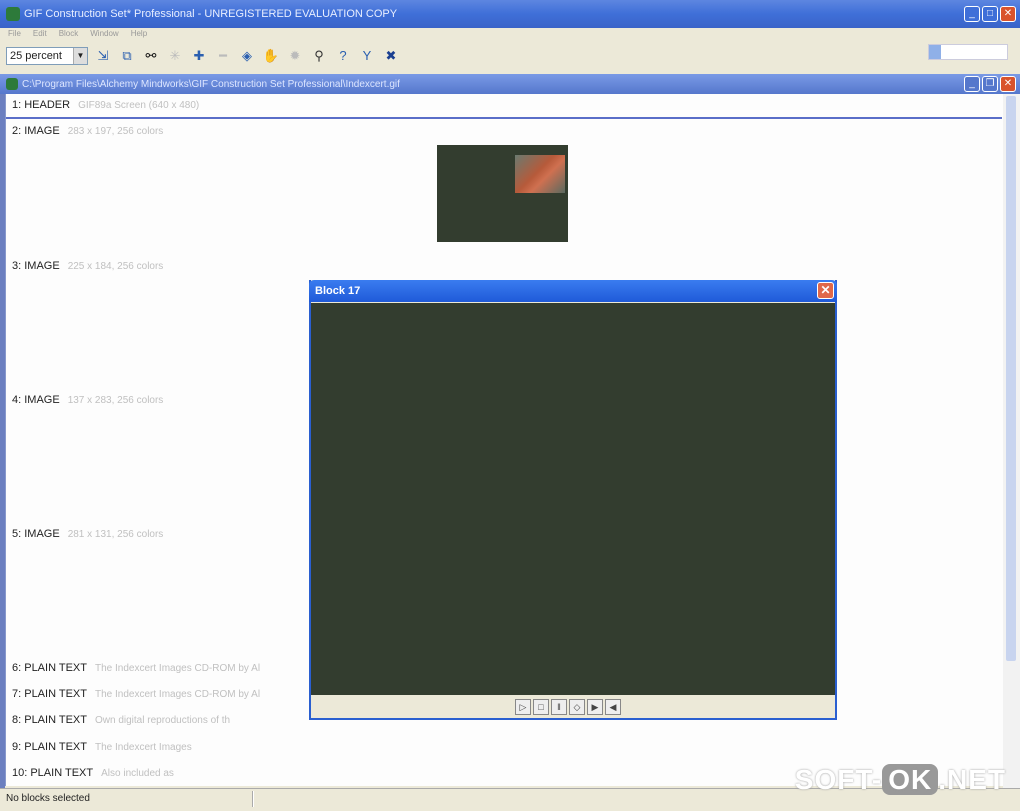 The height and width of the screenshot is (811, 1020). Describe the element at coordinates (69, 34) in the screenshot. I see `menu-block: Block` at that location.